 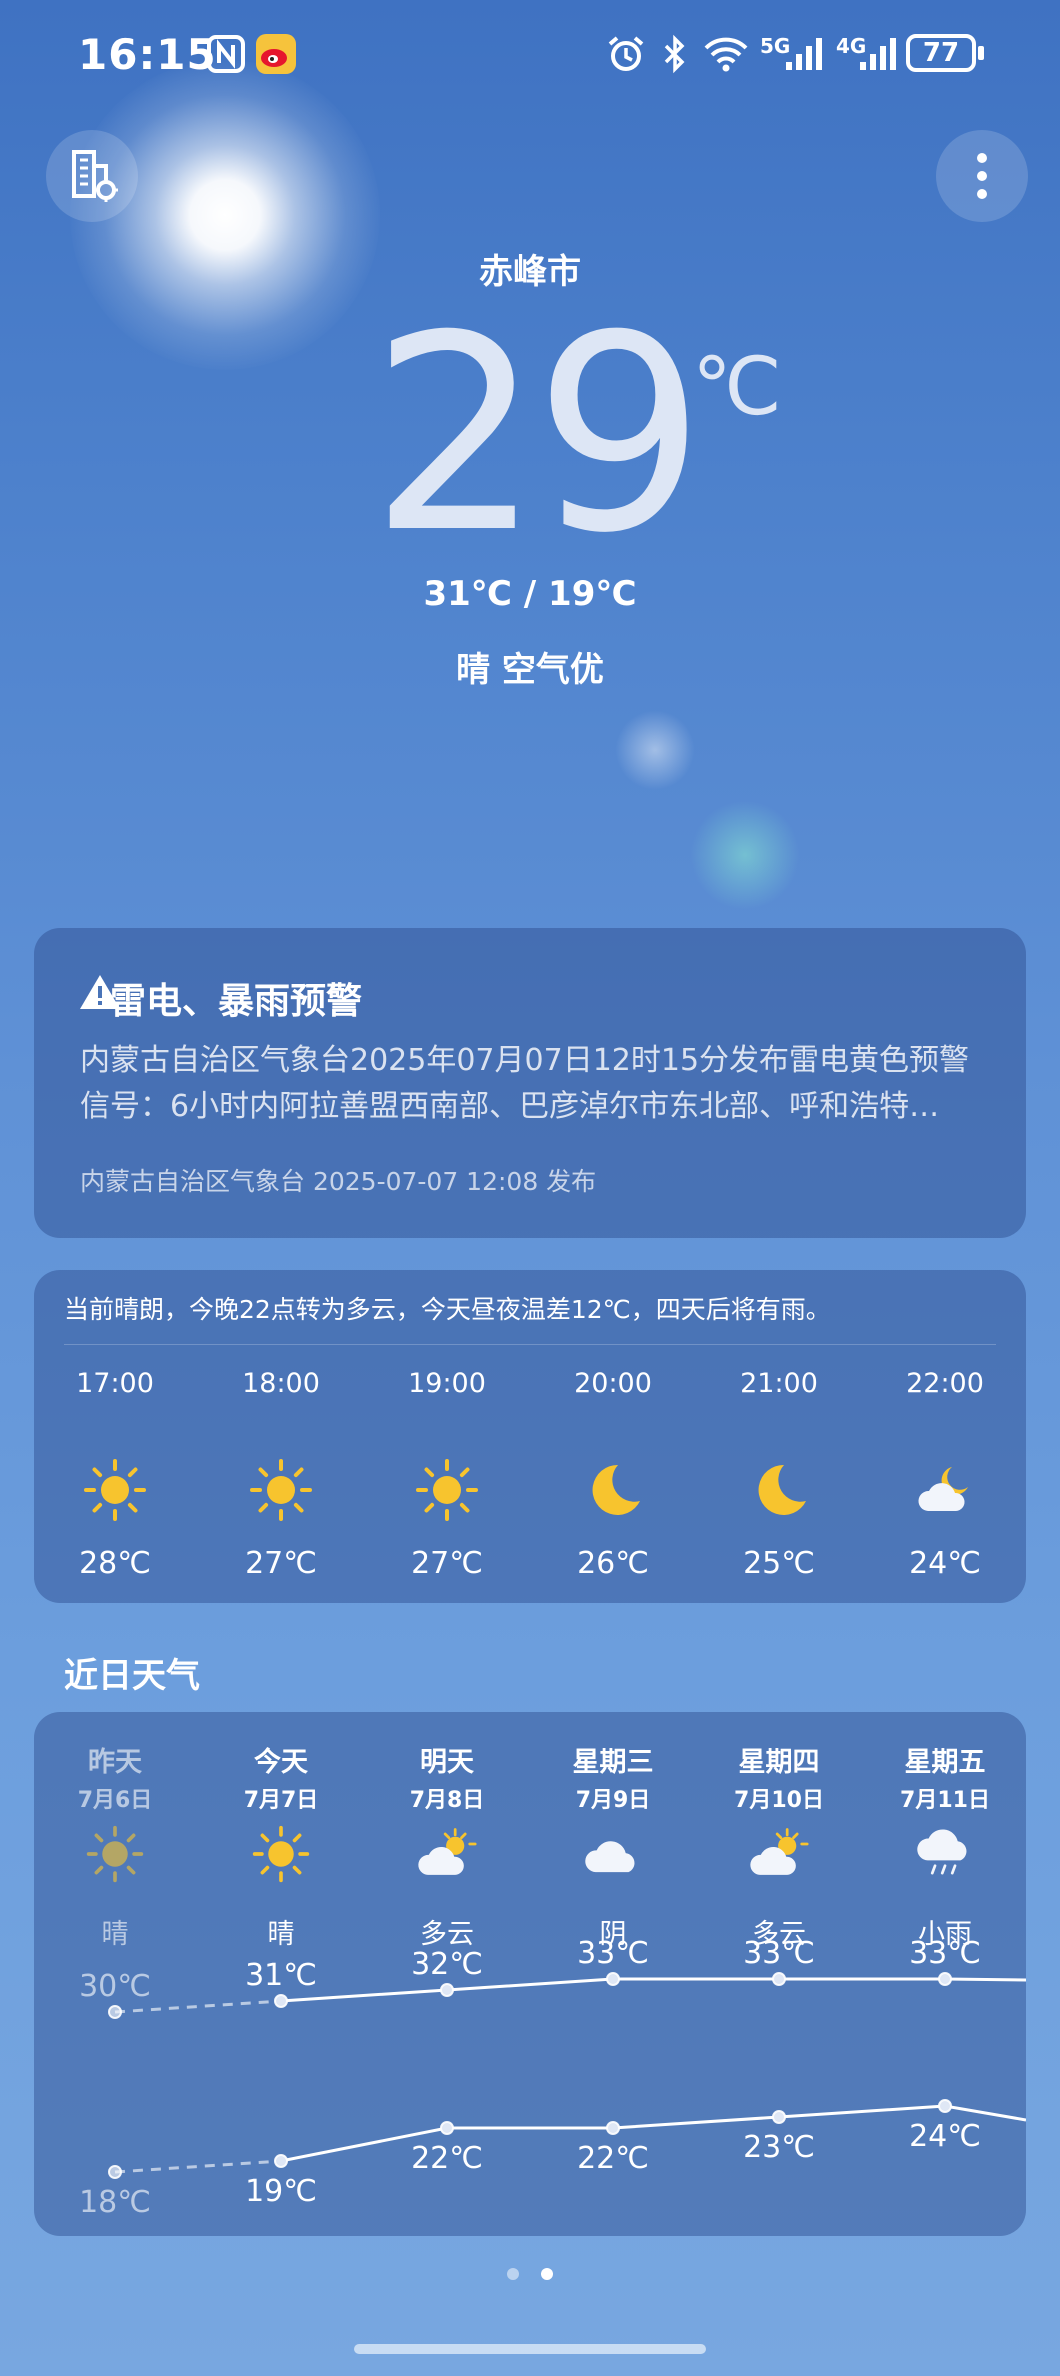 I want to click on hour-time: 19:00, so click(x=447, y=1383).